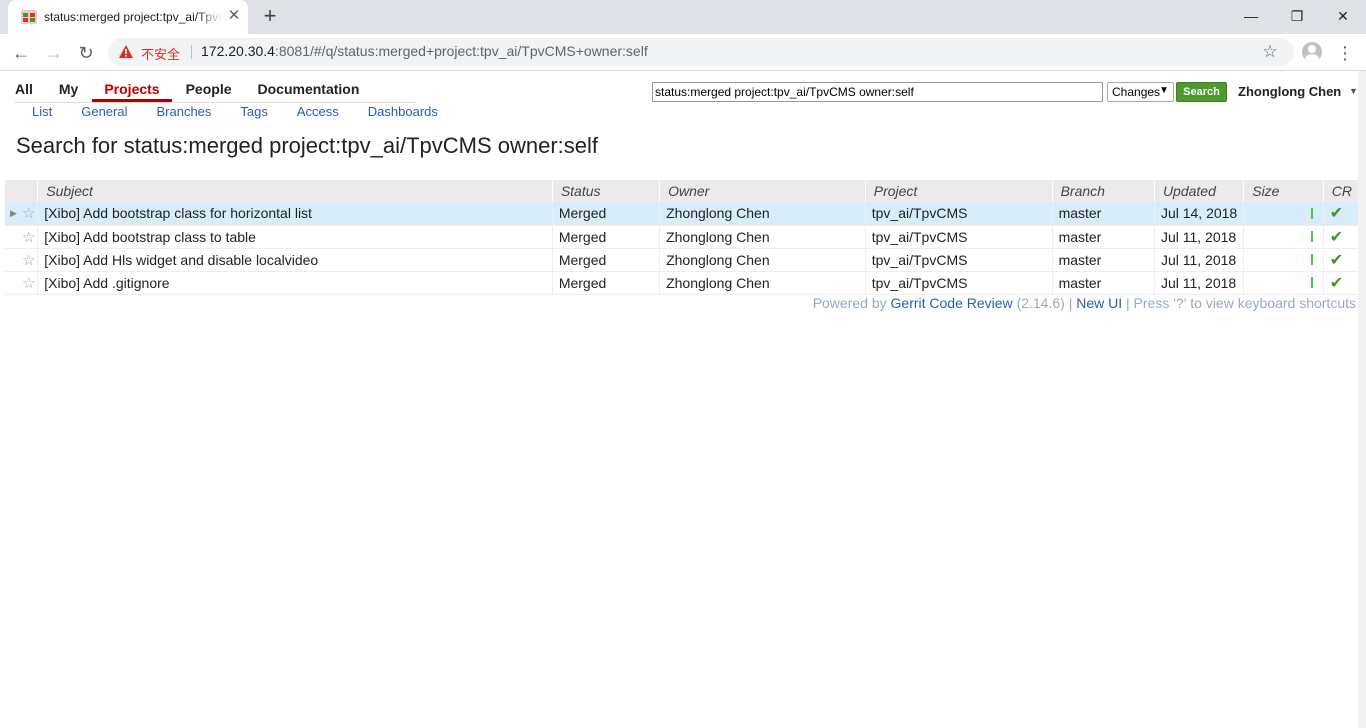 This screenshot has width=1366, height=728. I want to click on page-scrollbar, so click(1362, 399).